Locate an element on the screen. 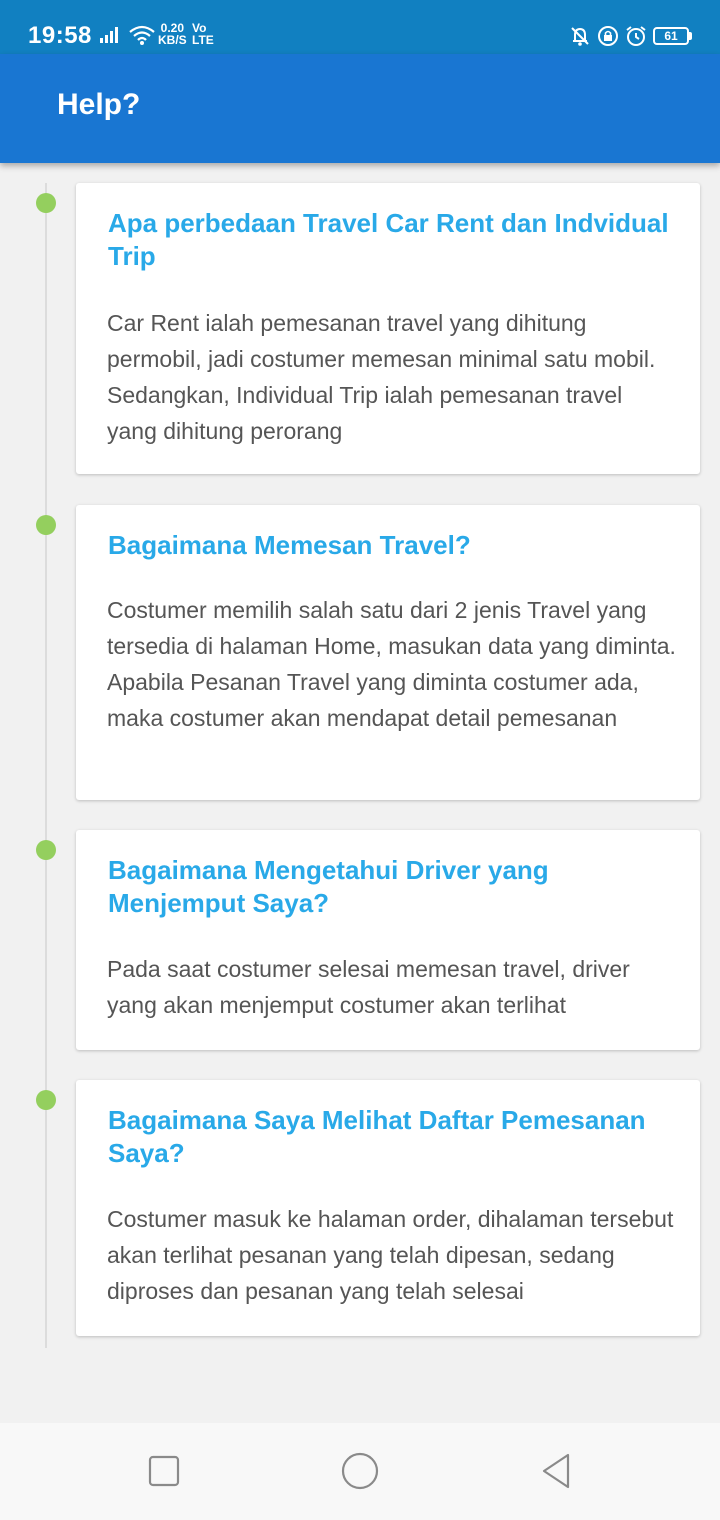 The height and width of the screenshot is (1520, 720). alarm-icon is located at coordinates (636, 36).